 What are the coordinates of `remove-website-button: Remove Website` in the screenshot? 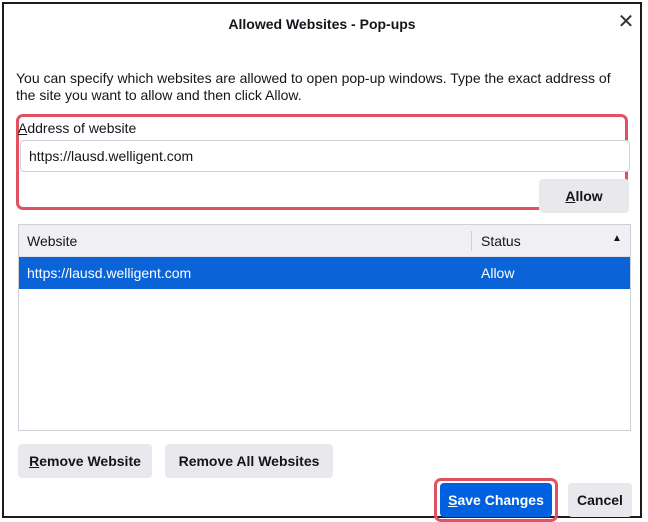 It's located at (85, 461).